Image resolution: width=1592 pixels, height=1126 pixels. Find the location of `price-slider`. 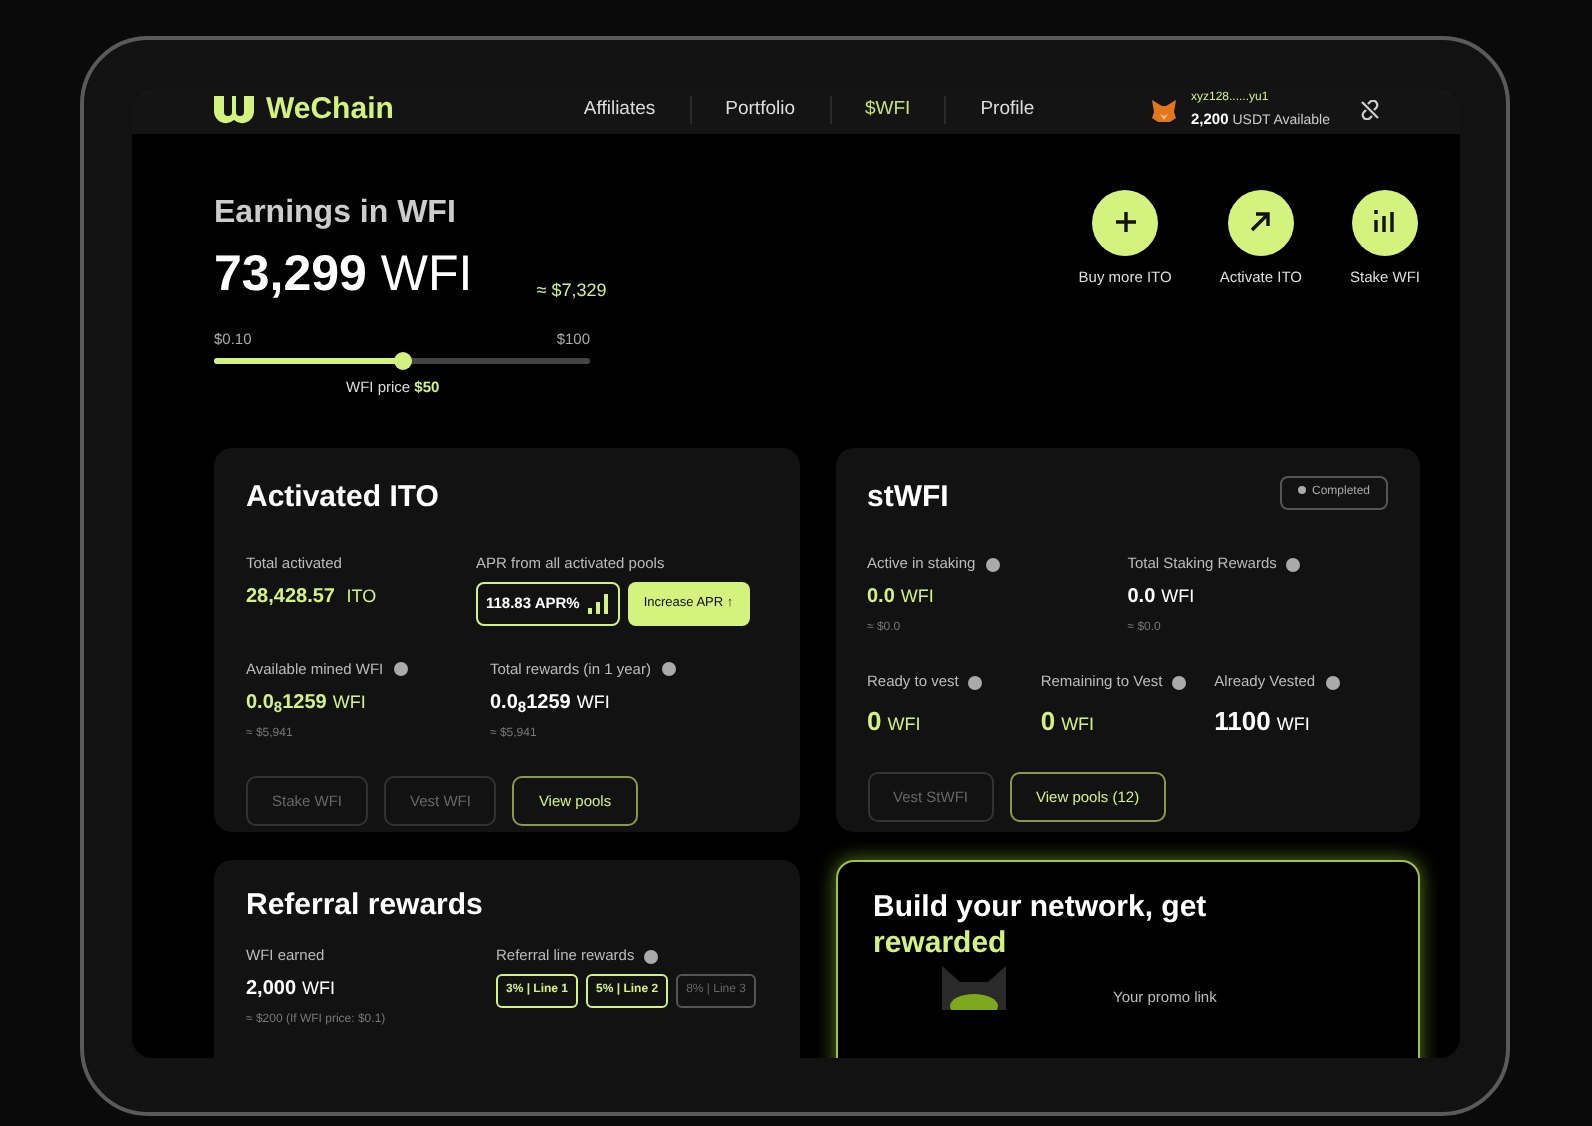

price-slider is located at coordinates (402, 361).